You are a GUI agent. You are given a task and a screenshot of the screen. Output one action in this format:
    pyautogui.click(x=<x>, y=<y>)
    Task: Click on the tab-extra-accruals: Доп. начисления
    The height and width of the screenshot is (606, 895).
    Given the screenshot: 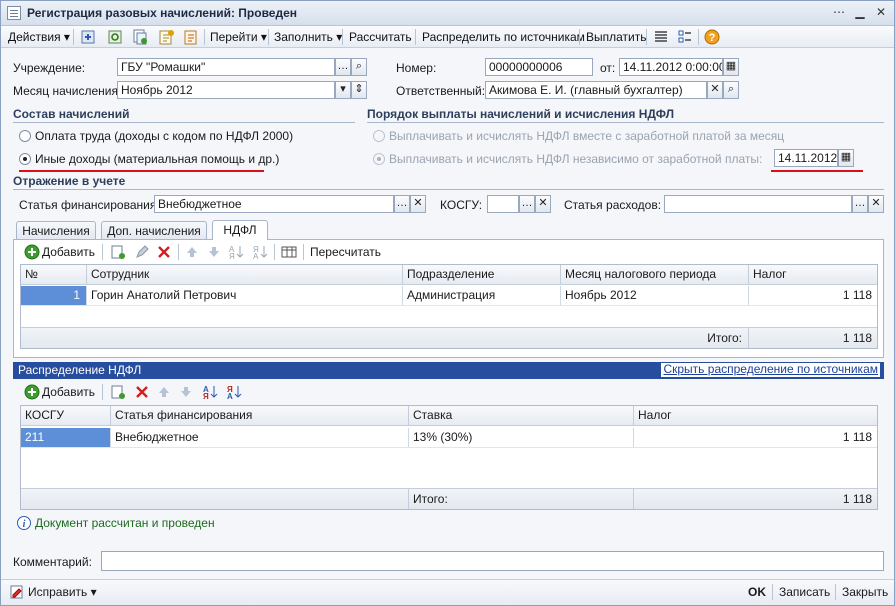 What is the action you would take?
    pyautogui.click(x=154, y=230)
    